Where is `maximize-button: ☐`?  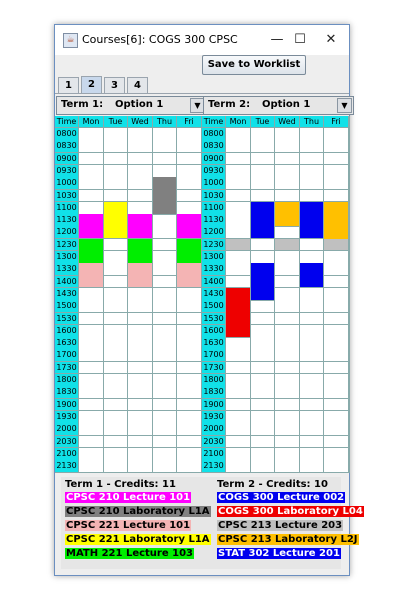
maximize-button: ☐ is located at coordinates (300, 40).